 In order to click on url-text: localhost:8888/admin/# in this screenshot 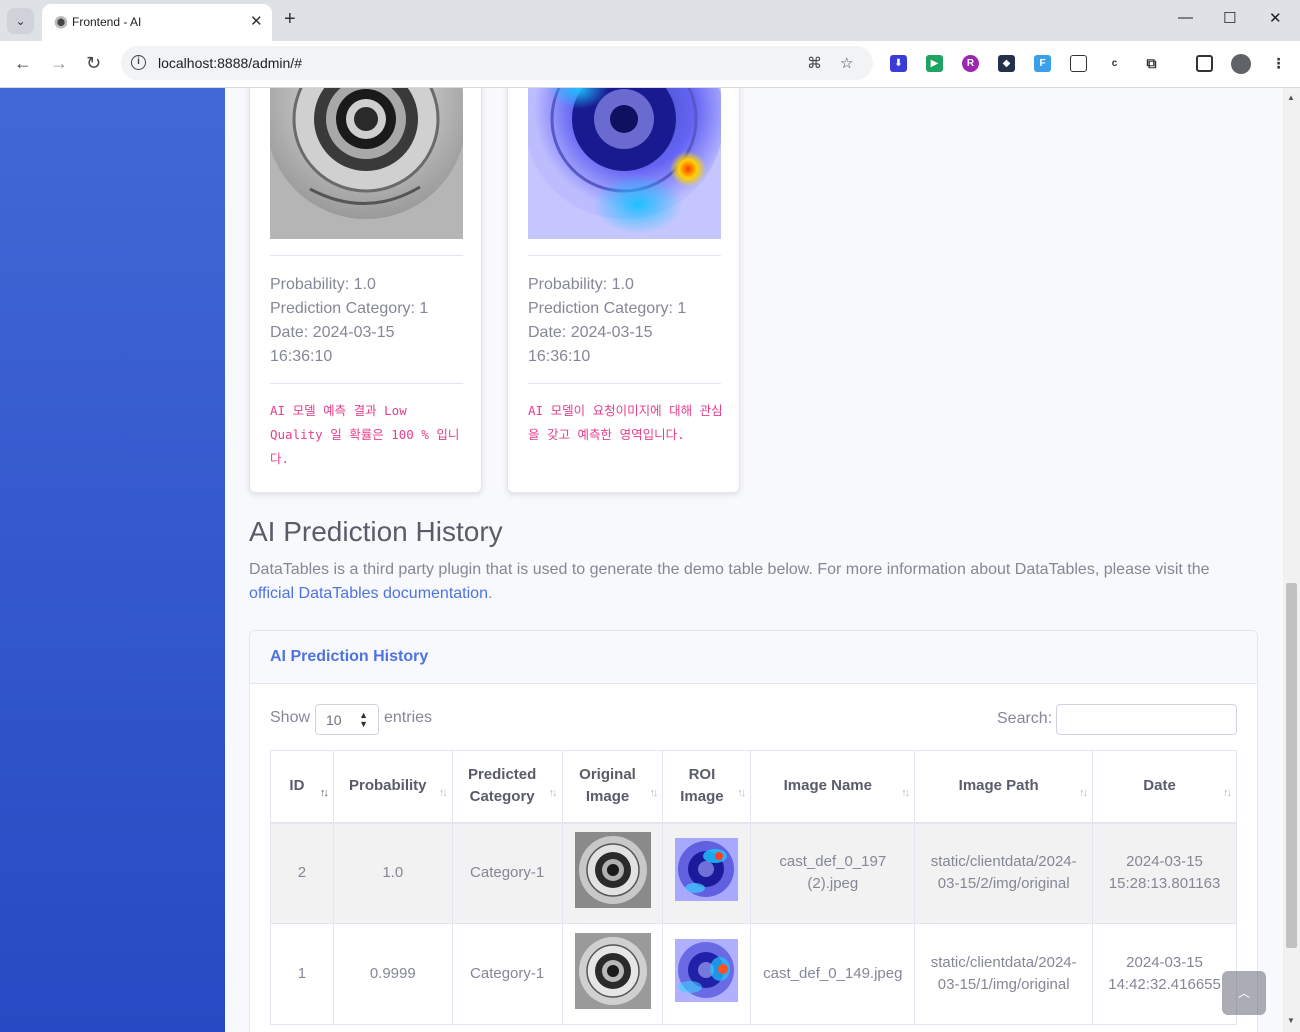, I will do `click(230, 63)`.